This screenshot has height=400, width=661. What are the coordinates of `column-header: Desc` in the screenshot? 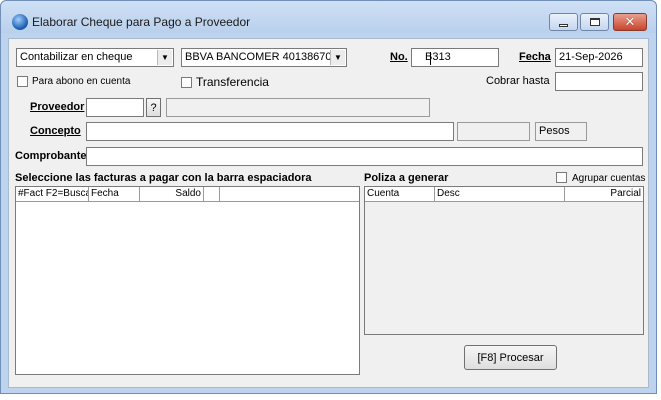 It's located at (500, 194).